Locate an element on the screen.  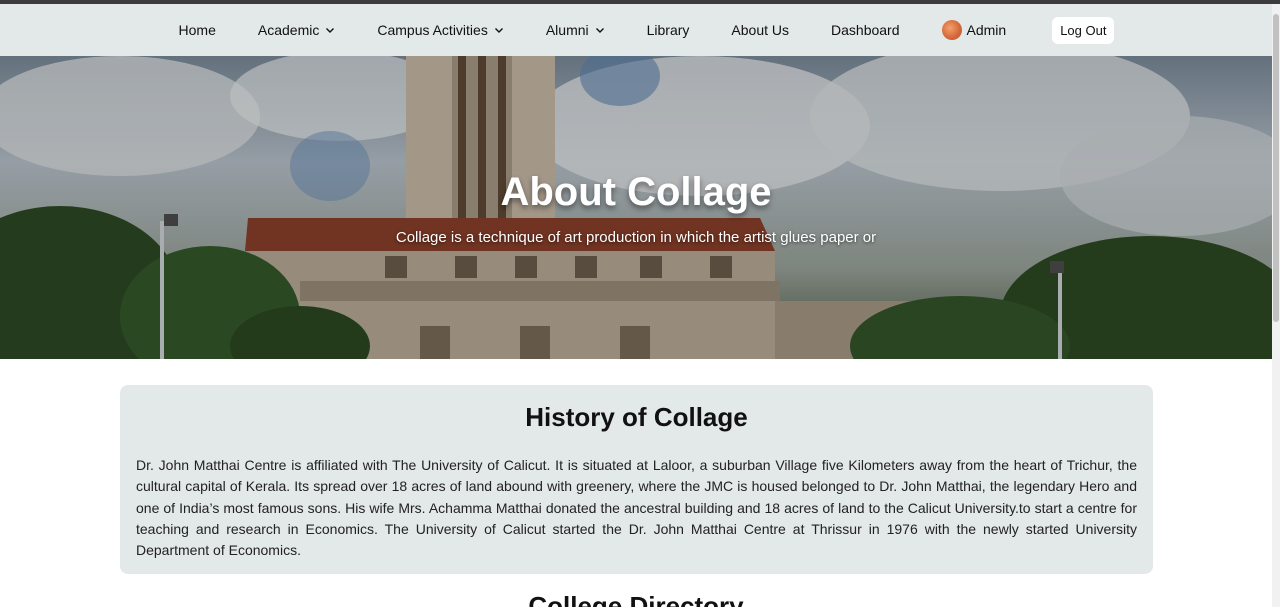
nav-alumni: Alumni is located at coordinates (575, 30).